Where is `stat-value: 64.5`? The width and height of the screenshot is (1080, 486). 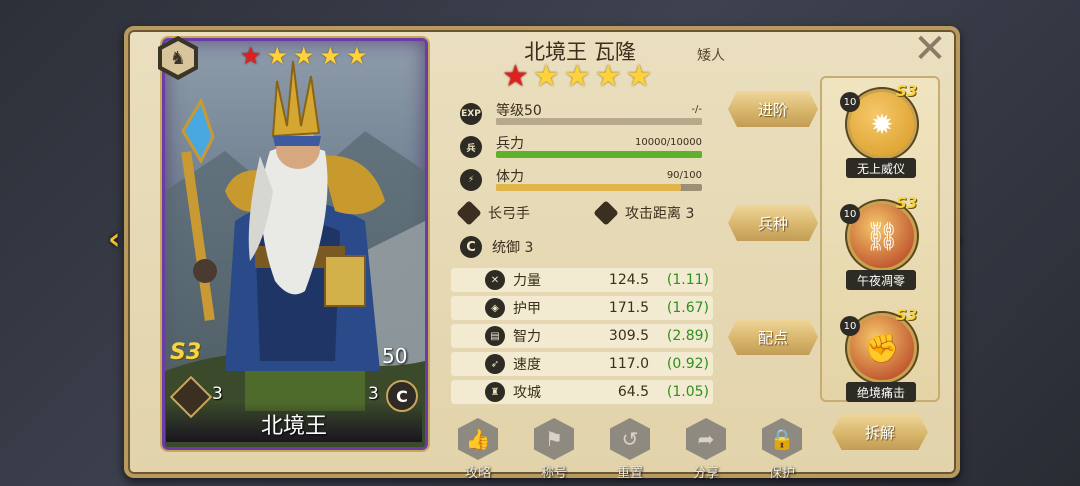 stat-value: 64.5 is located at coordinates (633, 392).